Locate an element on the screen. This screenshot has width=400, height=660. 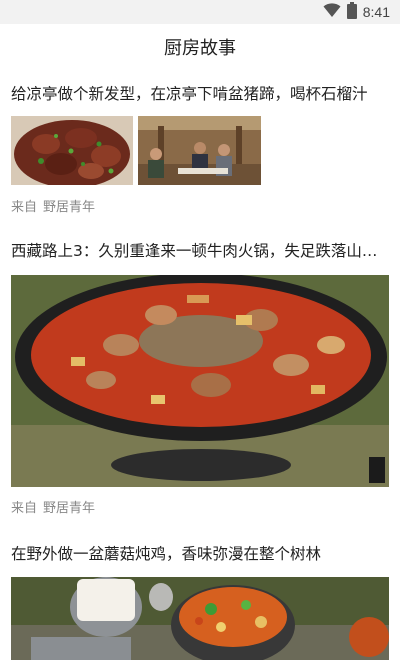
app-header: 厨房故事 is located at coordinates (200, 47).